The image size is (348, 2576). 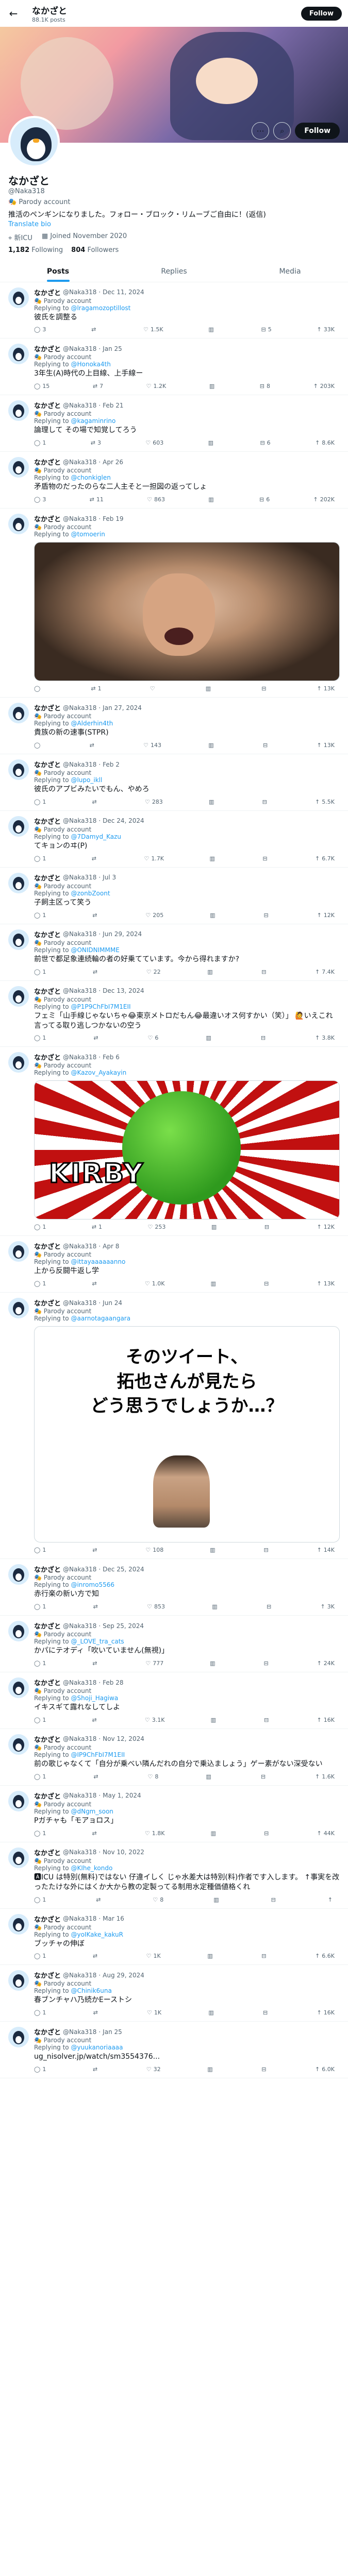 I want to click on share-icon-action: ↑ 12K, so click(x=326, y=915).